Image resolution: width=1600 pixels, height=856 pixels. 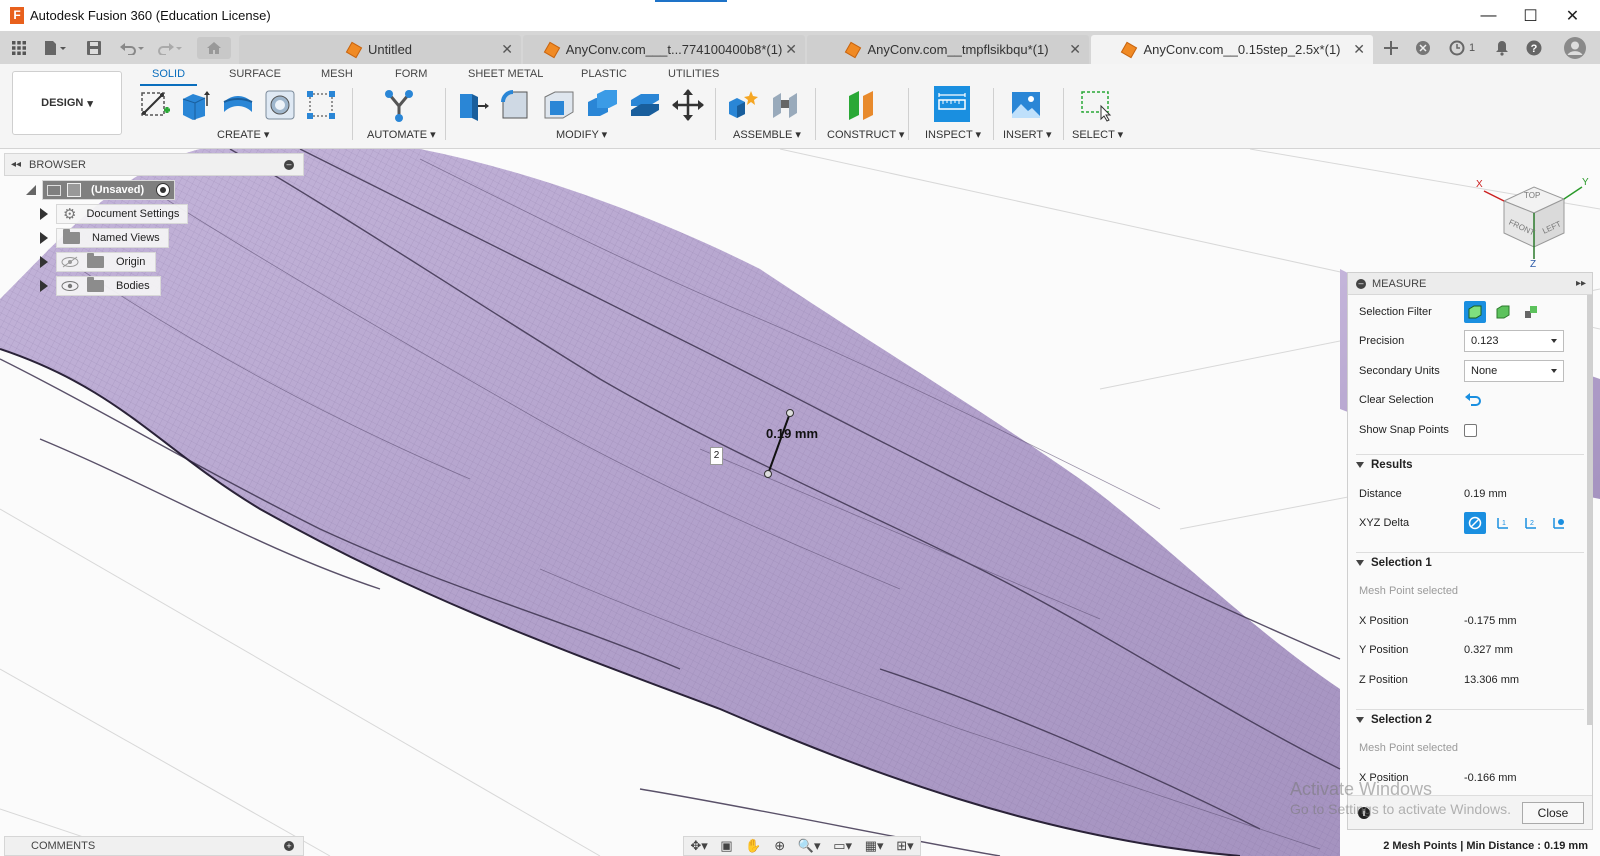 I want to click on job-status-icon: 1, so click(x=1462, y=48).